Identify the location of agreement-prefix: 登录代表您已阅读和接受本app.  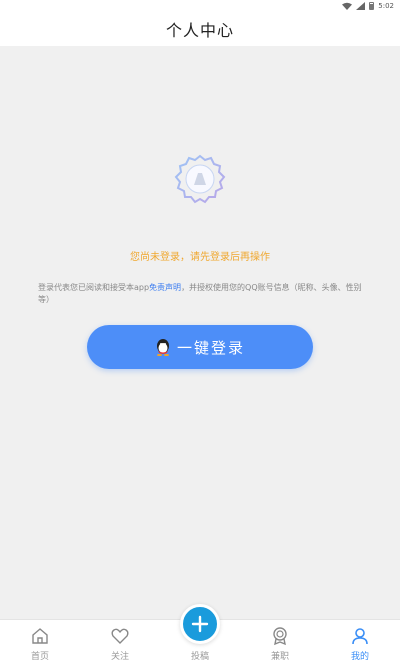
(94, 287).